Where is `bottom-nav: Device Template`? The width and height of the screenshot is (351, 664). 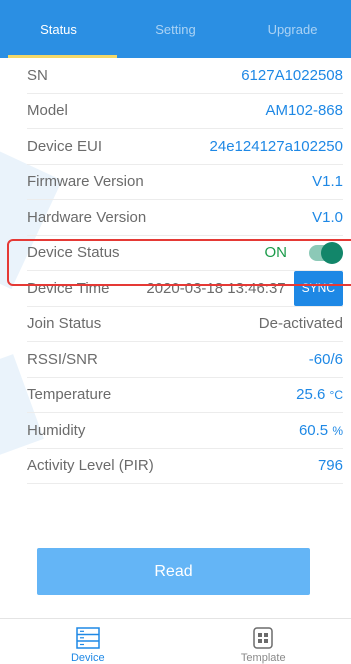 bottom-nav: Device Template is located at coordinates (175, 641).